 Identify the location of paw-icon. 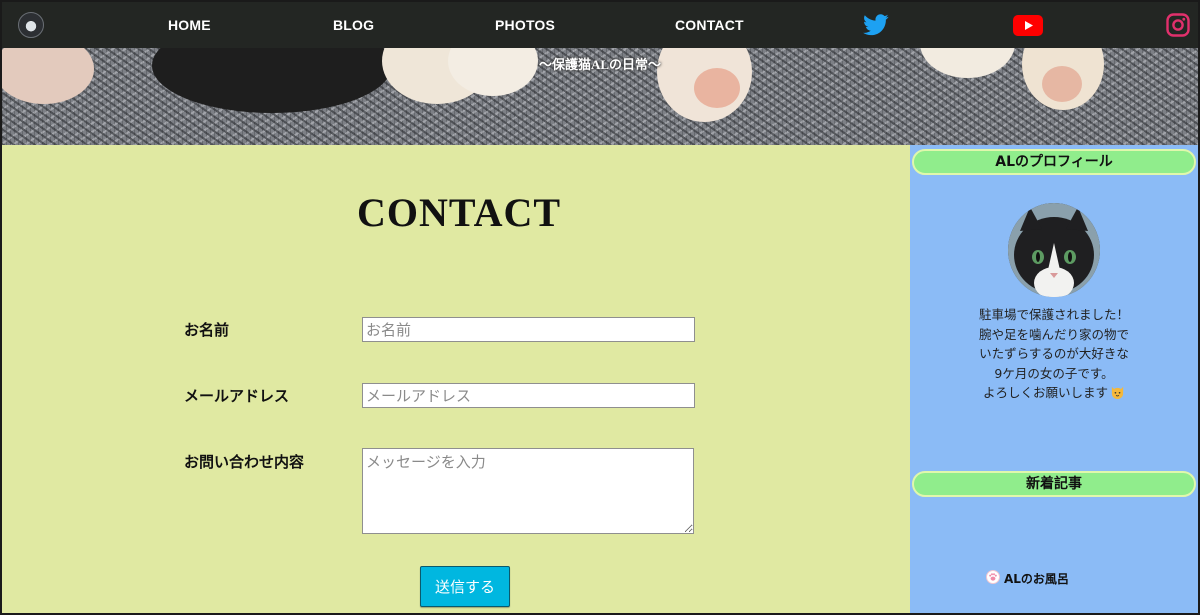
(993, 578).